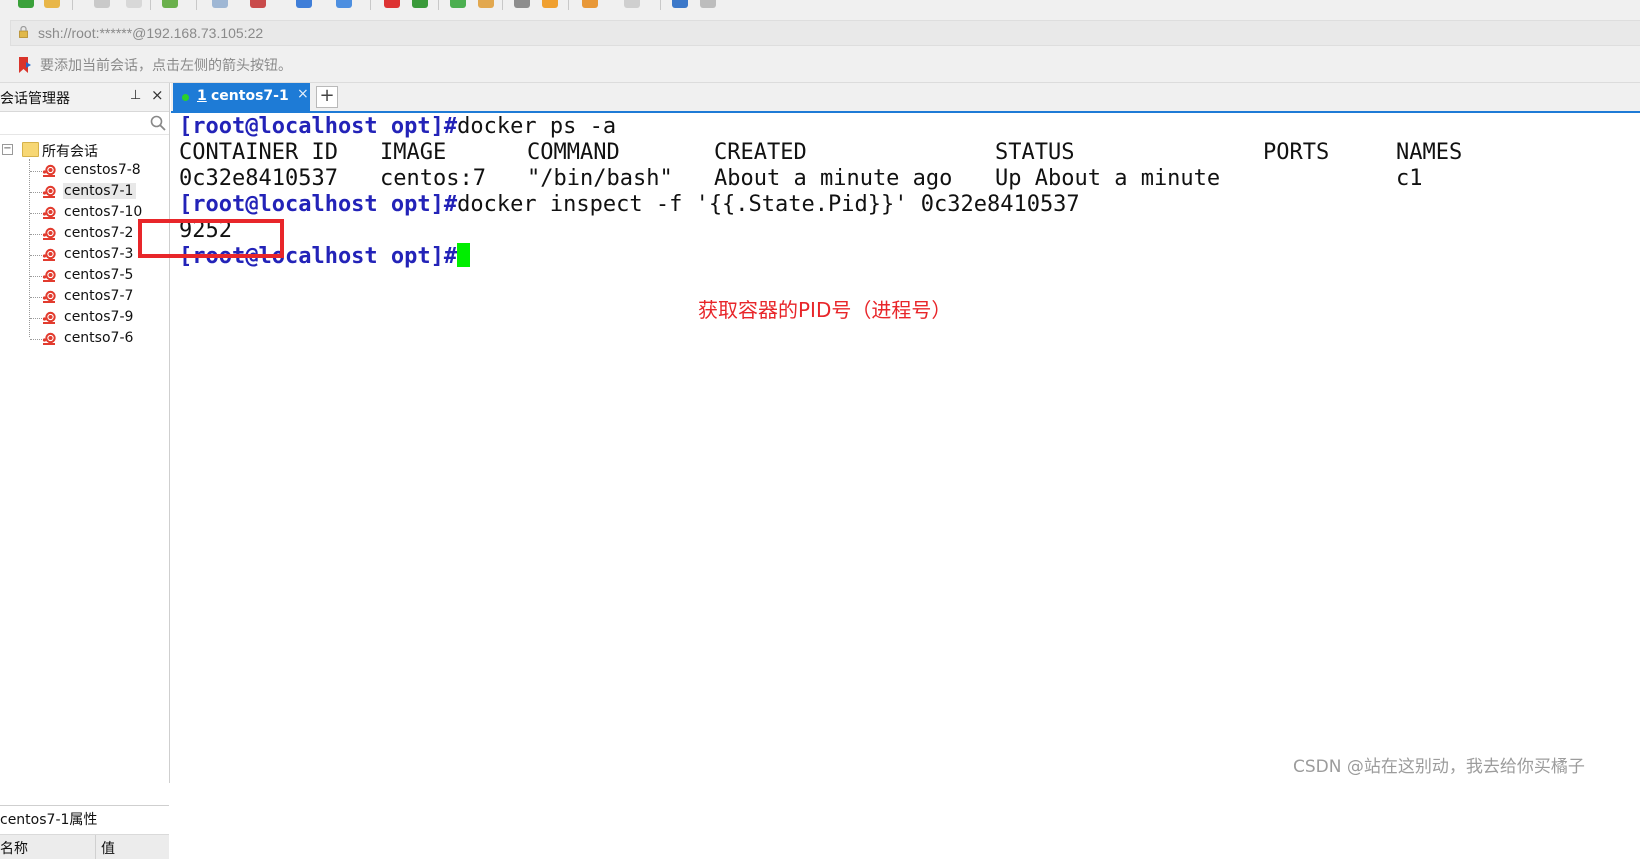 This screenshot has width=1640, height=867. What do you see at coordinates (550, 4) in the screenshot?
I see `transfer-icon` at bounding box center [550, 4].